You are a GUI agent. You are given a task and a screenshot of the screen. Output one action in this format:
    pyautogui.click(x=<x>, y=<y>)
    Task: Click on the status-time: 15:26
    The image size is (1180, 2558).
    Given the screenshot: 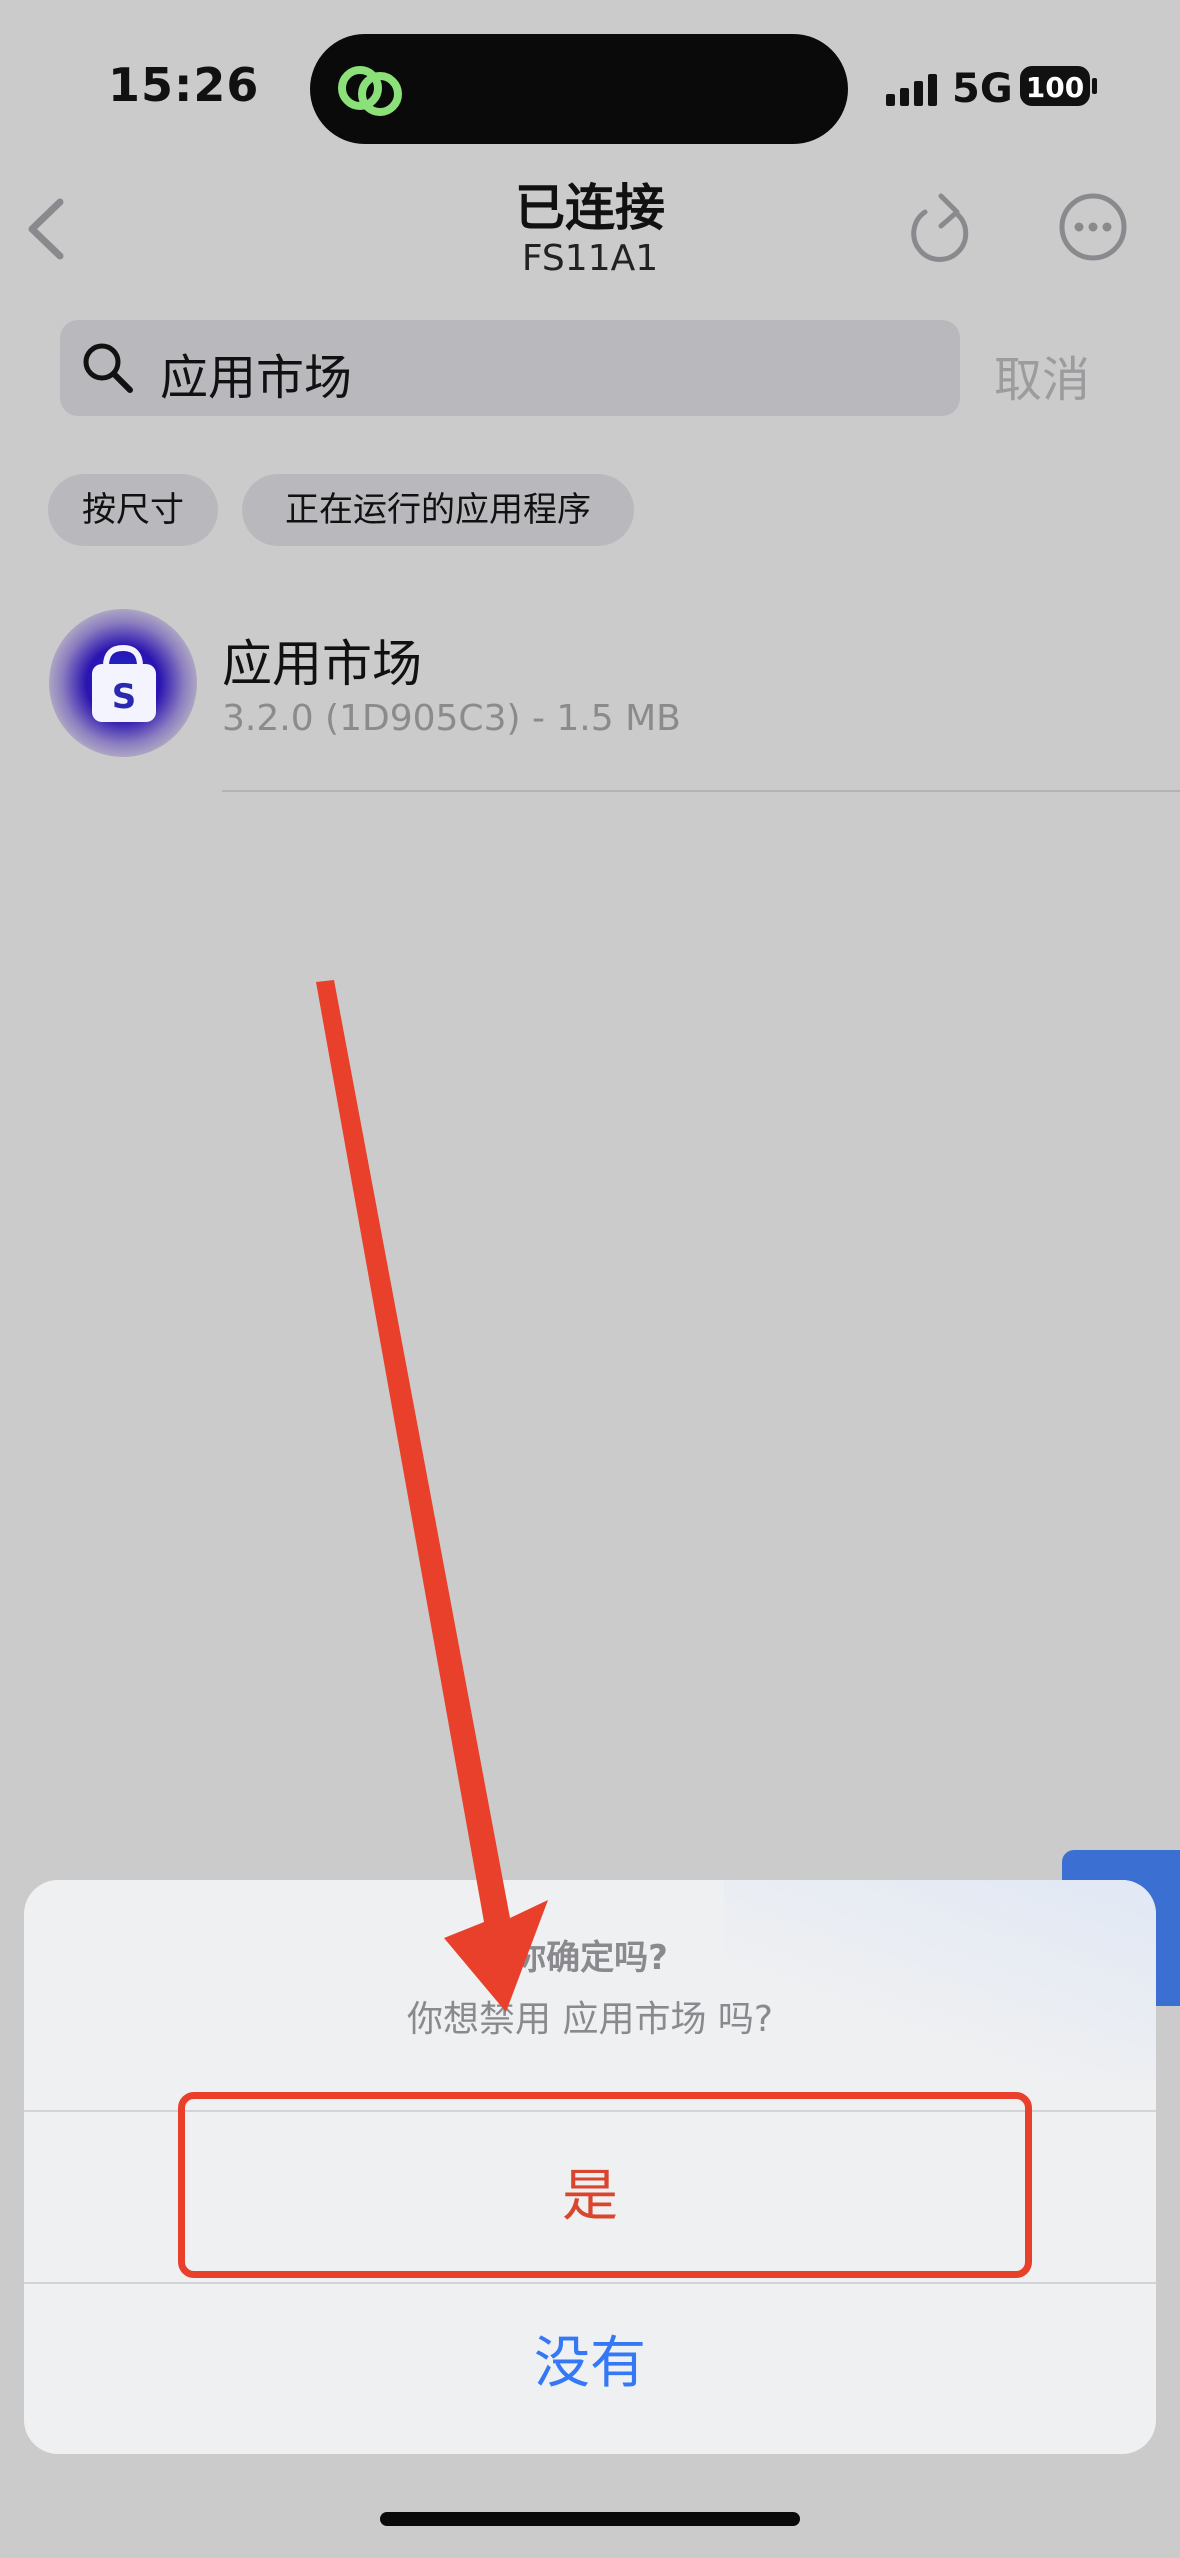 What is the action you would take?
    pyautogui.click(x=184, y=85)
    